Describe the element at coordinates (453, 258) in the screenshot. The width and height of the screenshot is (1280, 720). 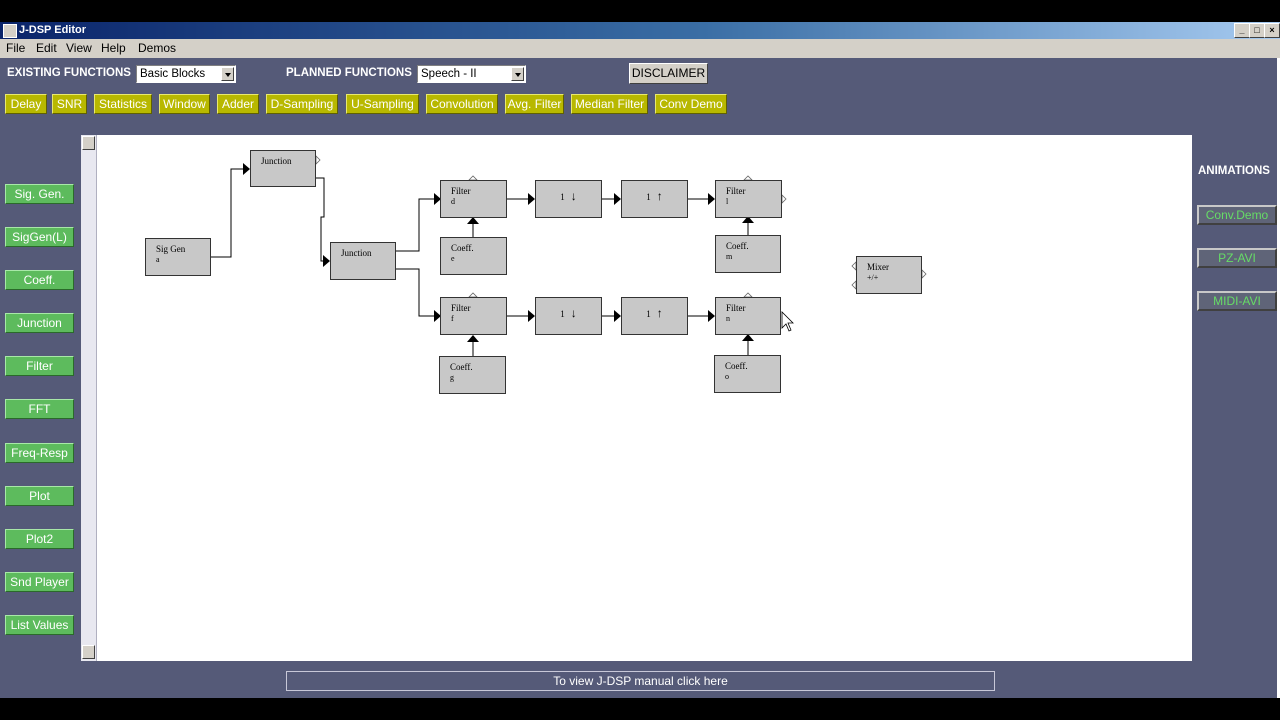
I see `block-id: e` at that location.